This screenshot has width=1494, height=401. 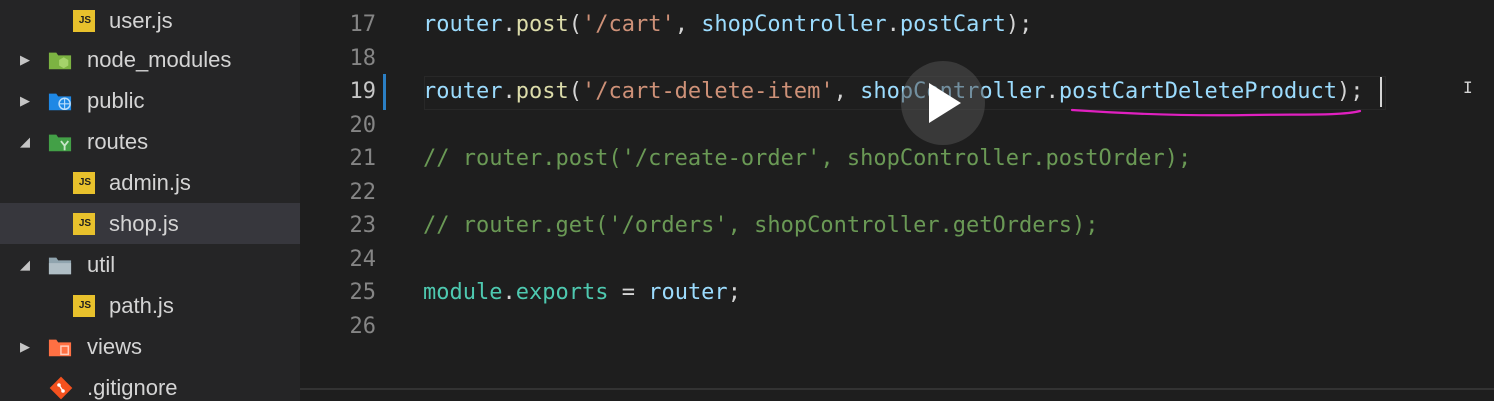 What do you see at coordinates (116, 100) in the screenshot?
I see `explorer-item-label: public` at bounding box center [116, 100].